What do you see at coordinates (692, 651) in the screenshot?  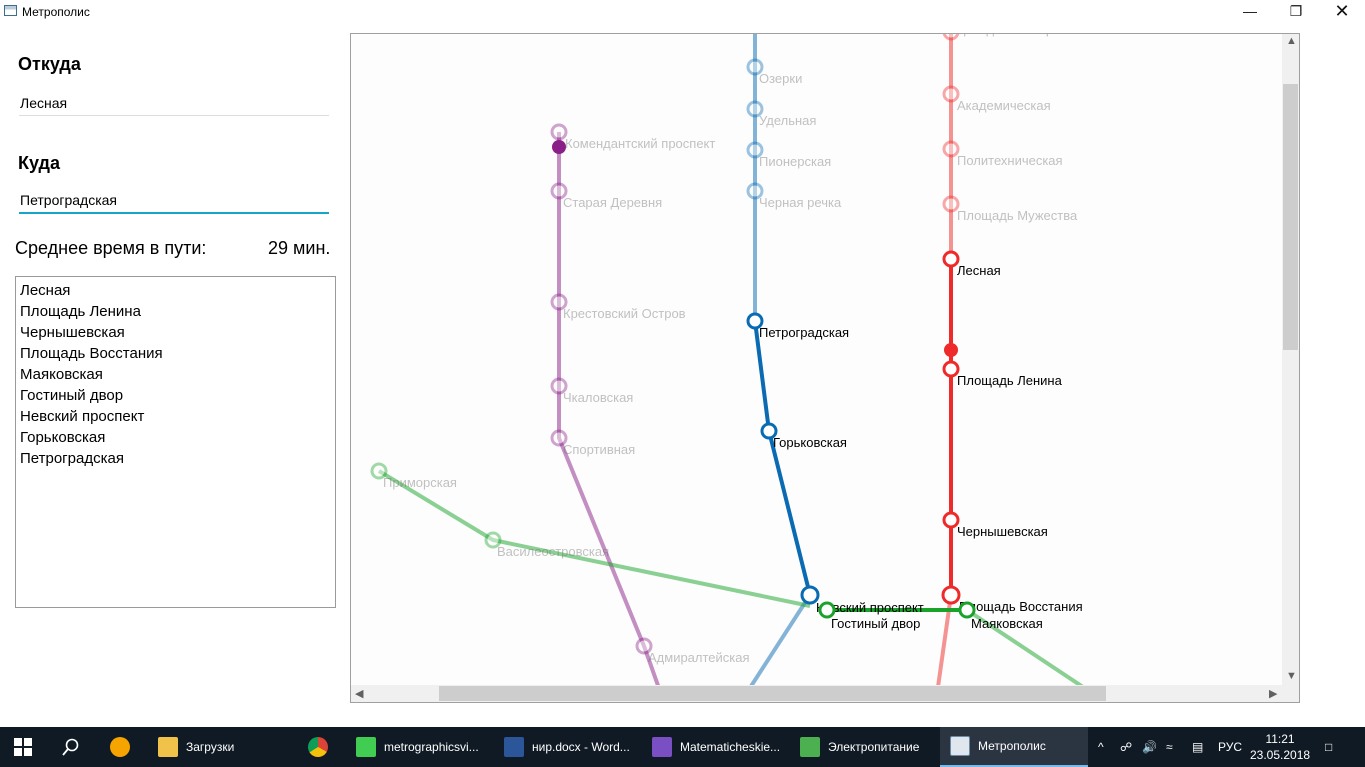 I see `station: Адмиралтейская` at bounding box center [692, 651].